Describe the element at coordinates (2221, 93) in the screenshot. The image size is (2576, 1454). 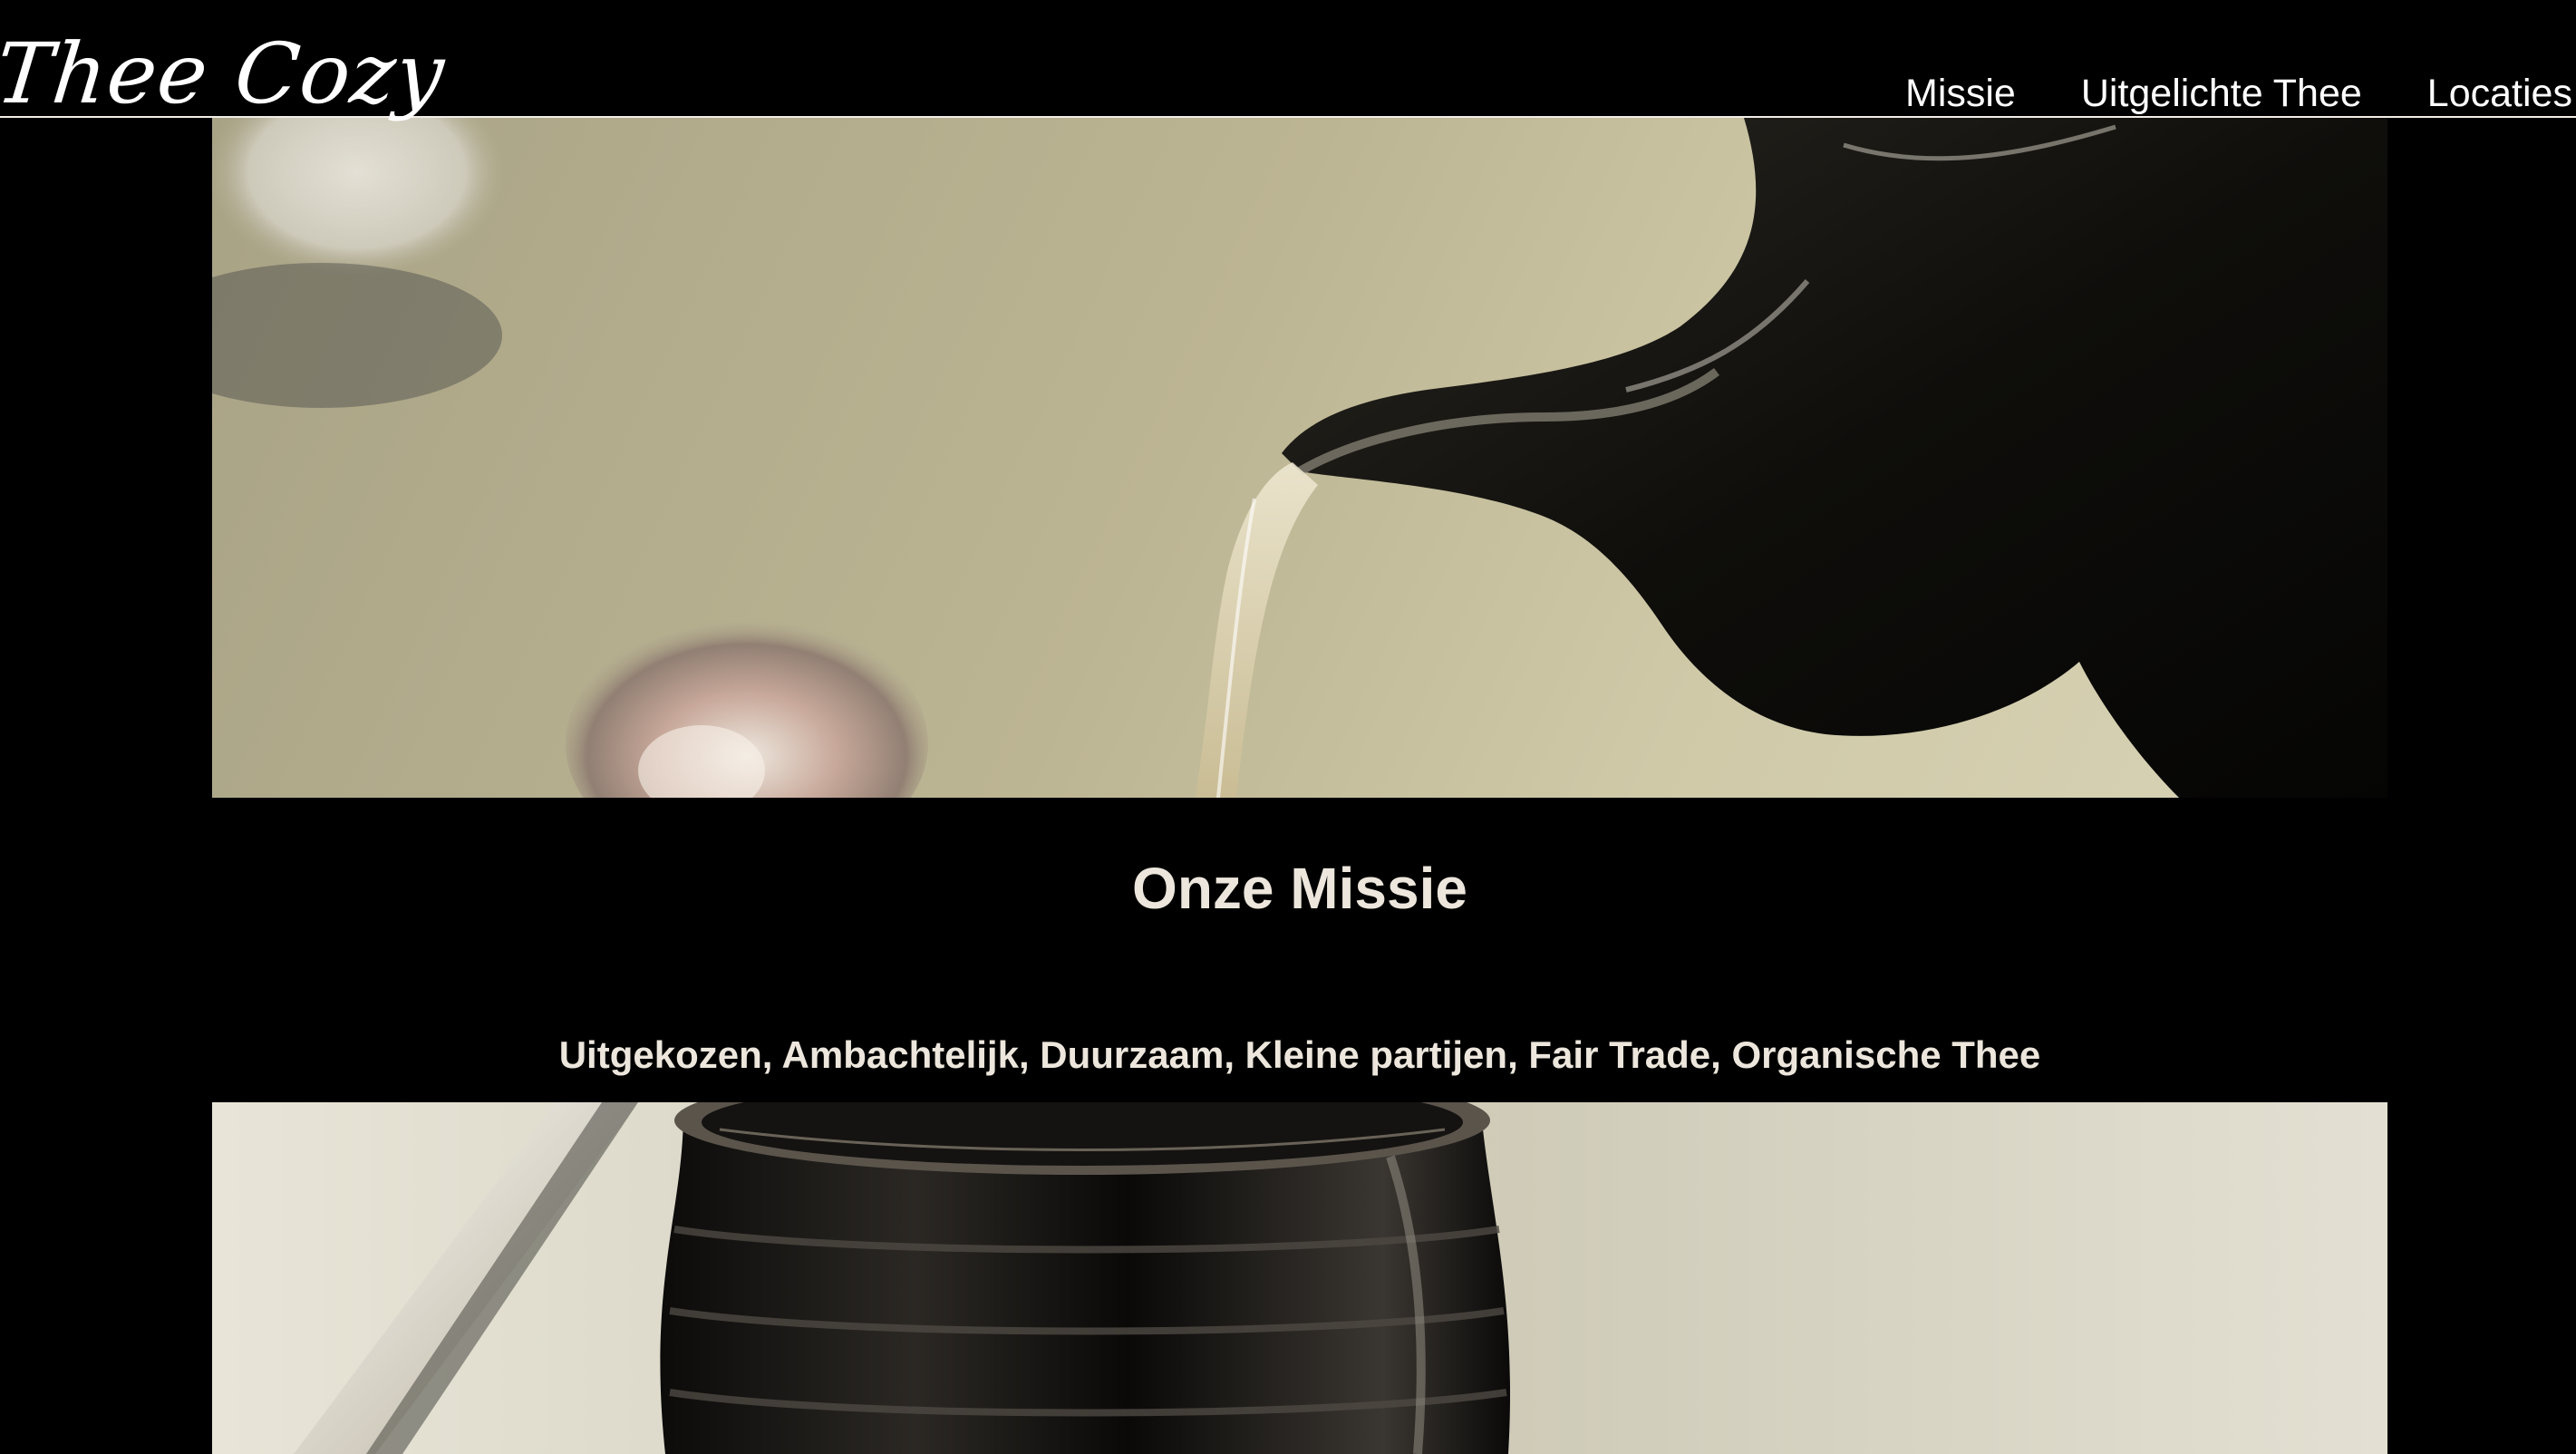
I see `nav-link-uitgelichte-thee: Uitgelichte Thee` at that location.